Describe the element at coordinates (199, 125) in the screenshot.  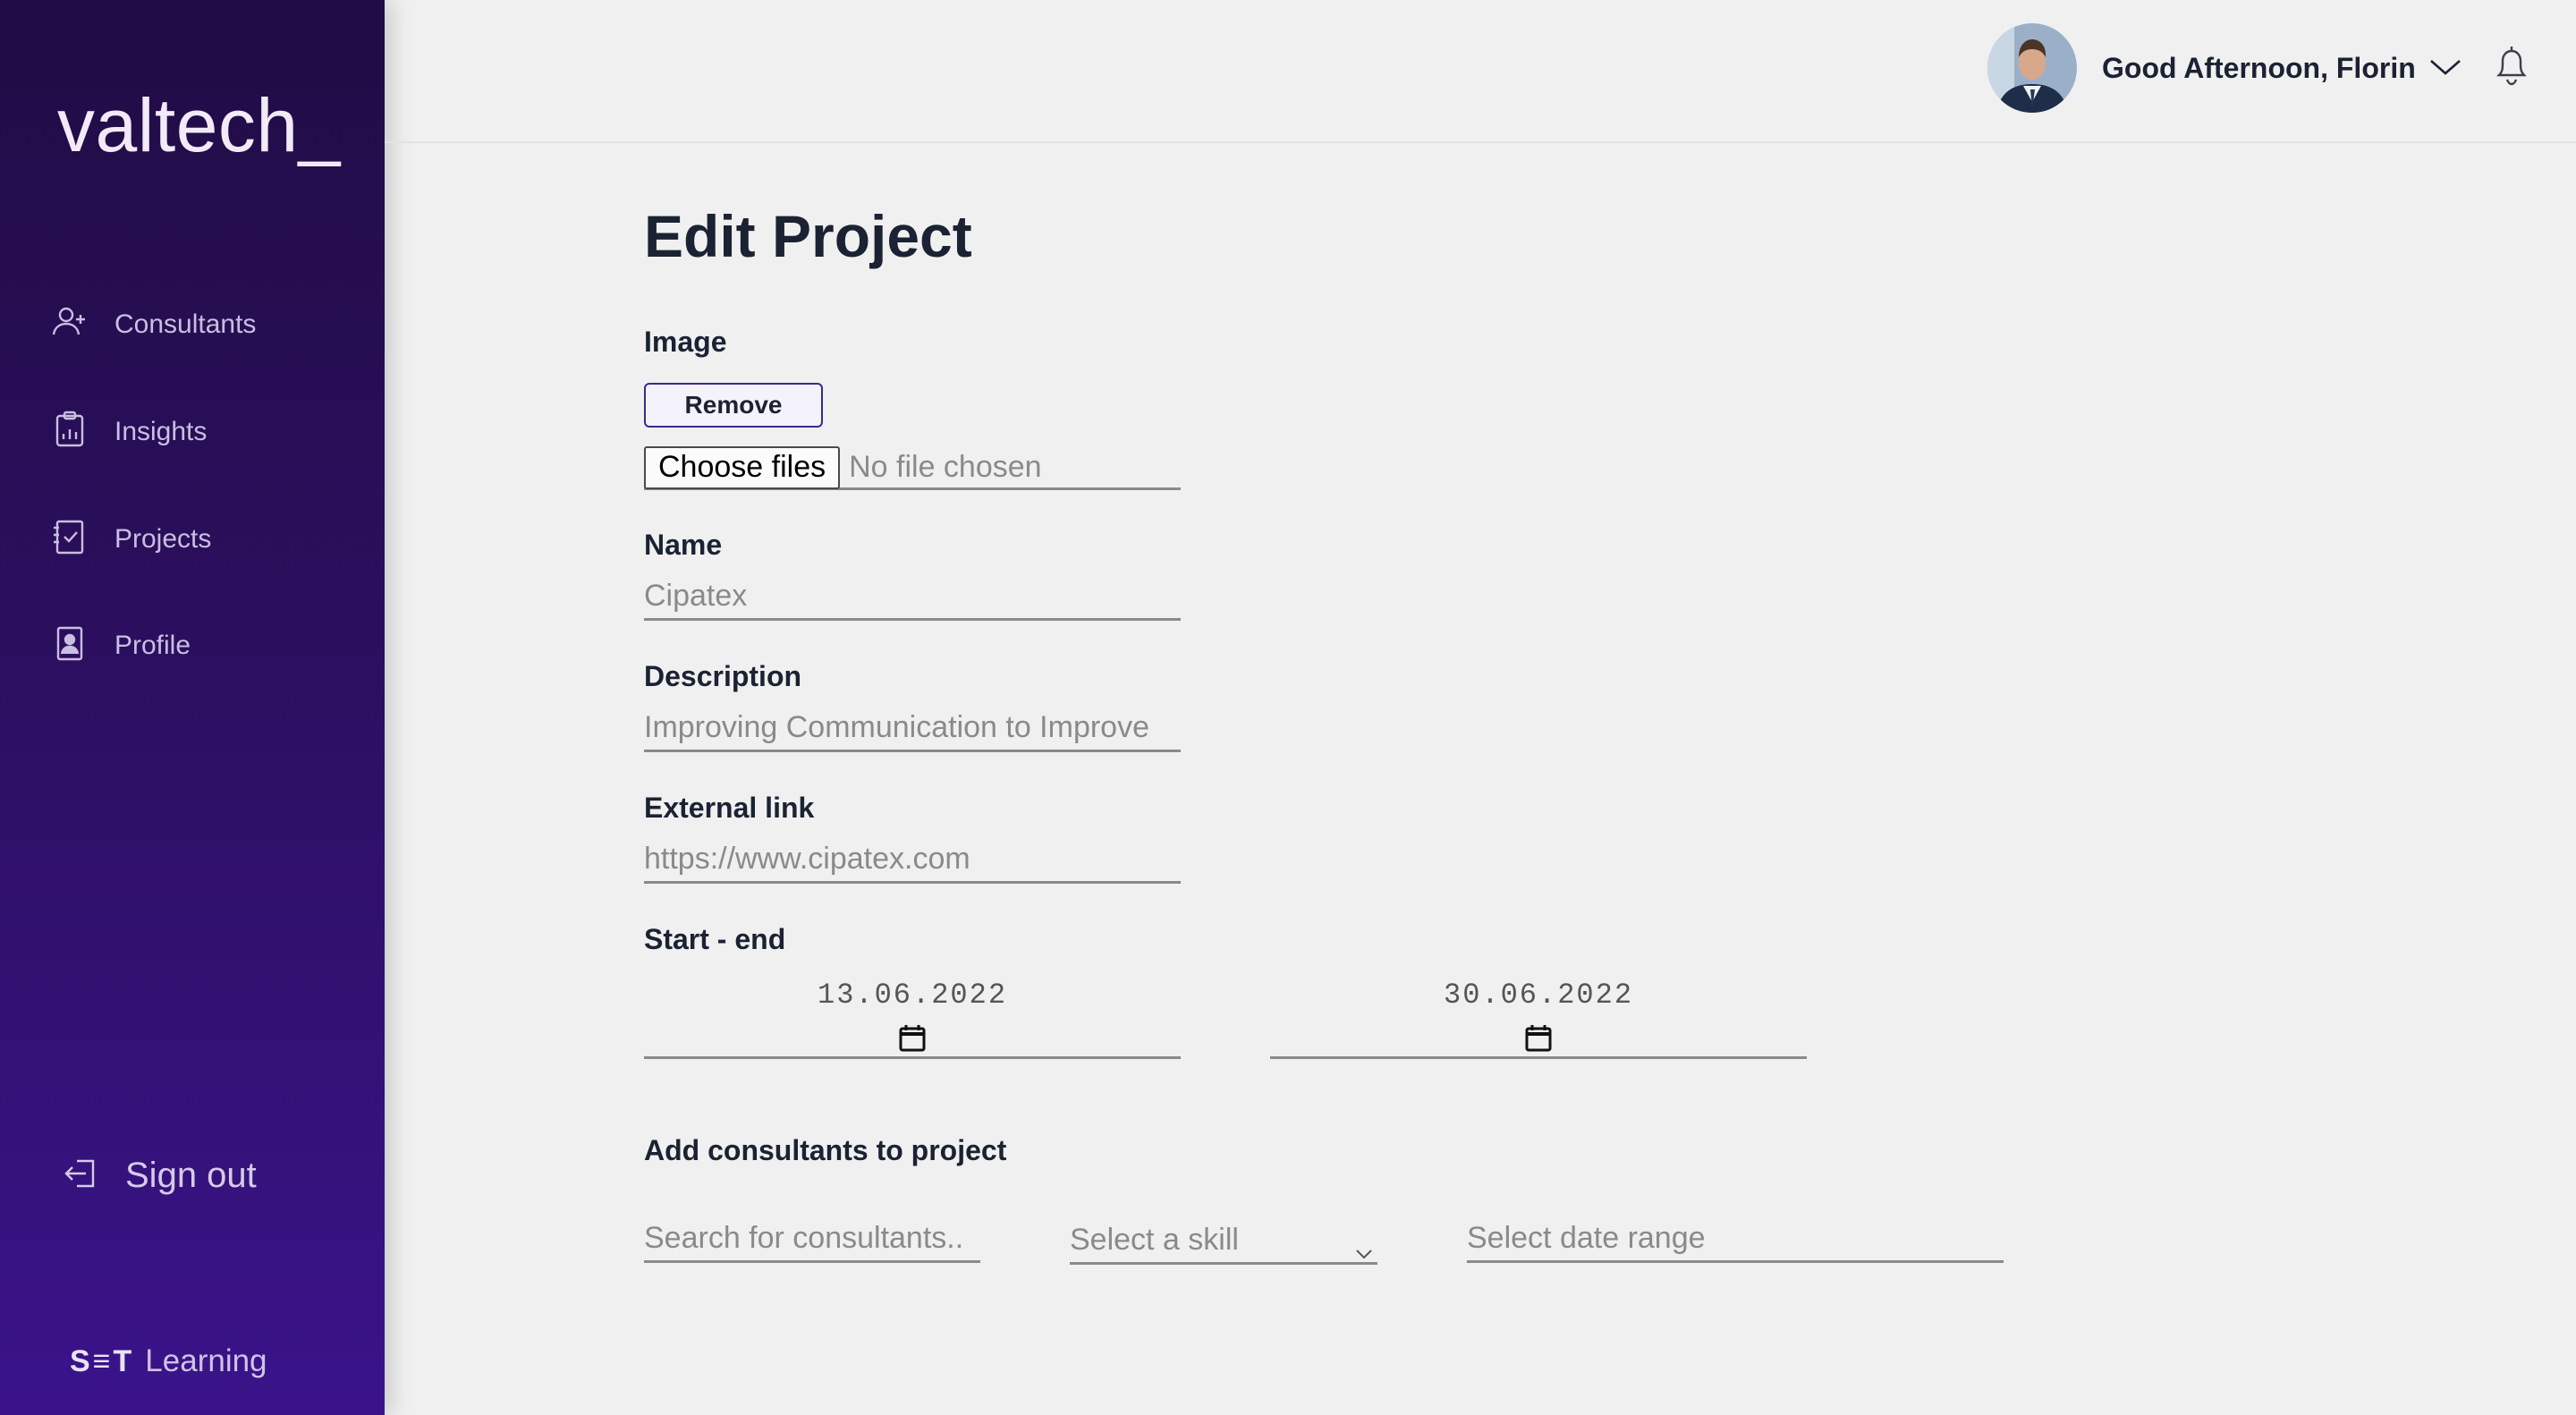
I see `app-logo: valtech_` at that location.